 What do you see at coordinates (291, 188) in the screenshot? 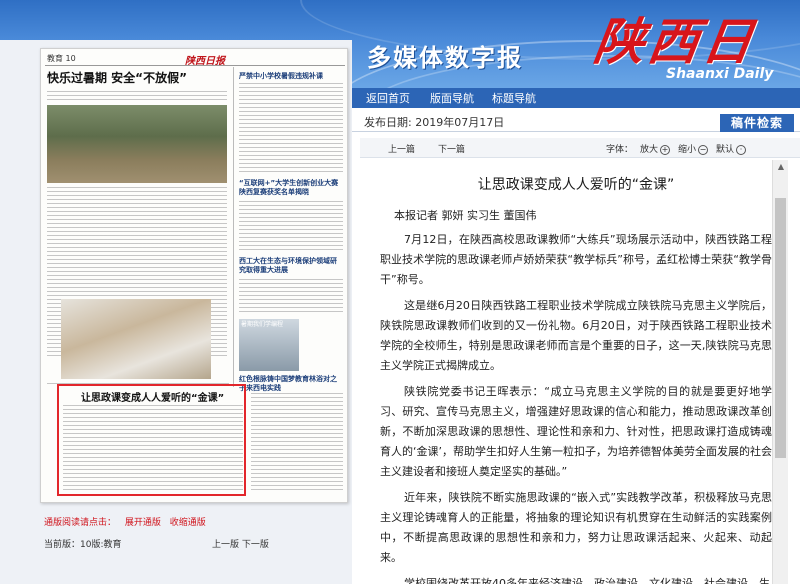
I see `paper-side-headline: “互联网+”大学生创新创业大赛陕西复赛获奖名单揭晓` at bounding box center [291, 188].